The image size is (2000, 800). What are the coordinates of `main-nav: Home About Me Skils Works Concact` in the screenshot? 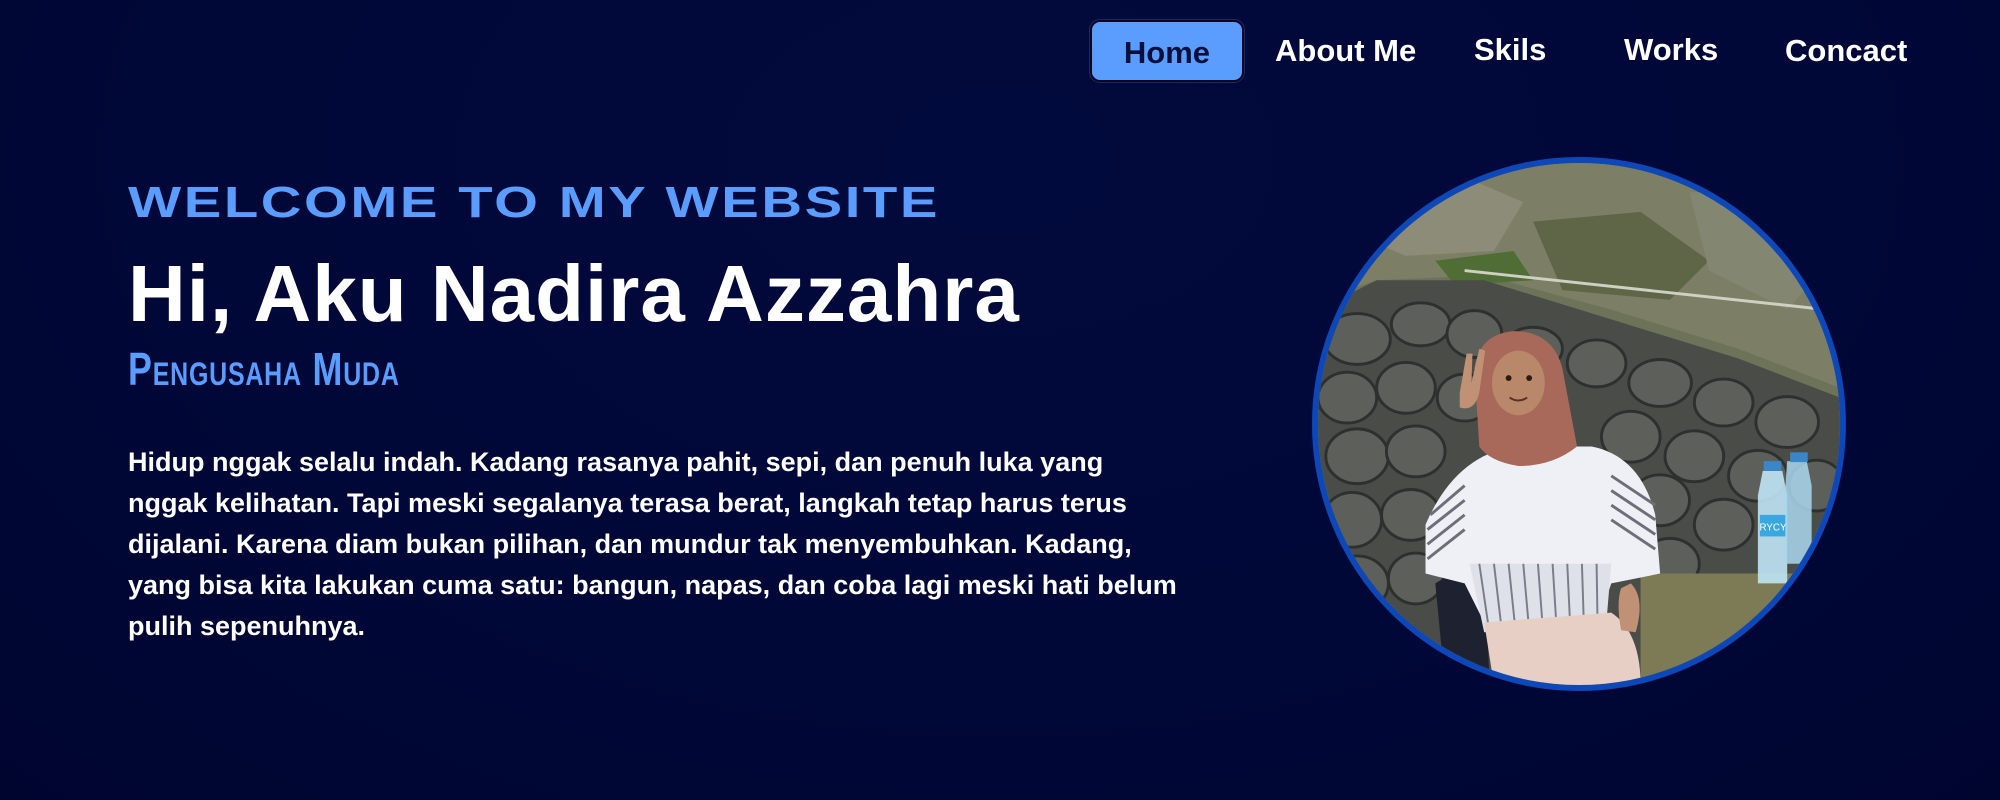 It's located at (1520, 51).